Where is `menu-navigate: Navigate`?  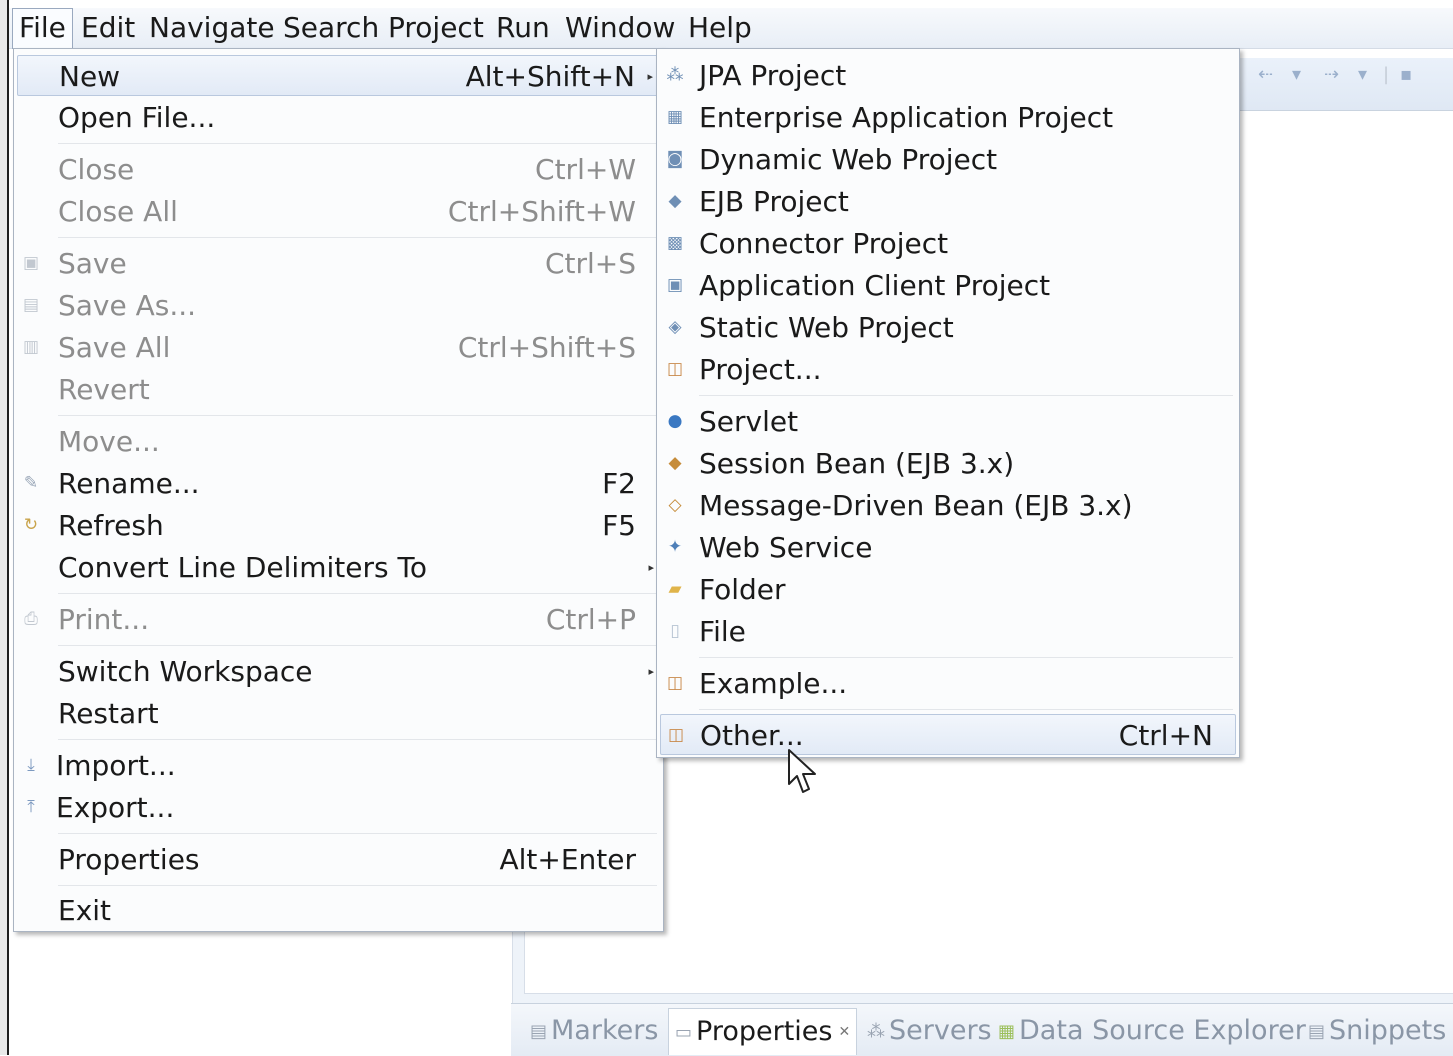 menu-navigate: Navigate is located at coordinates (212, 28).